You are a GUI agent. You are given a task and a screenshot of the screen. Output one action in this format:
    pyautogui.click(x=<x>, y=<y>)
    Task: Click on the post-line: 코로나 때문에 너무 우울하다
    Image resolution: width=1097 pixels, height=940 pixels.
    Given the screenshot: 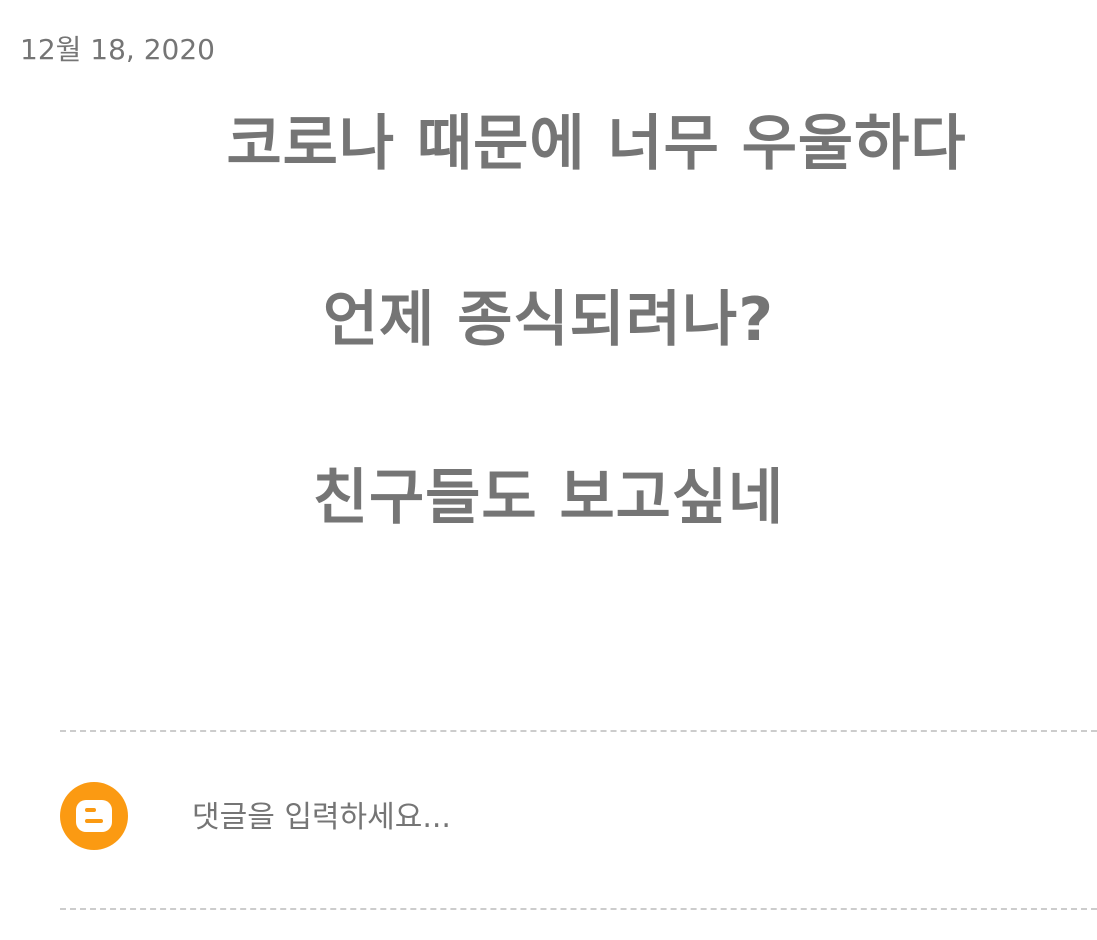 What is the action you would take?
    pyautogui.click(x=596, y=144)
    